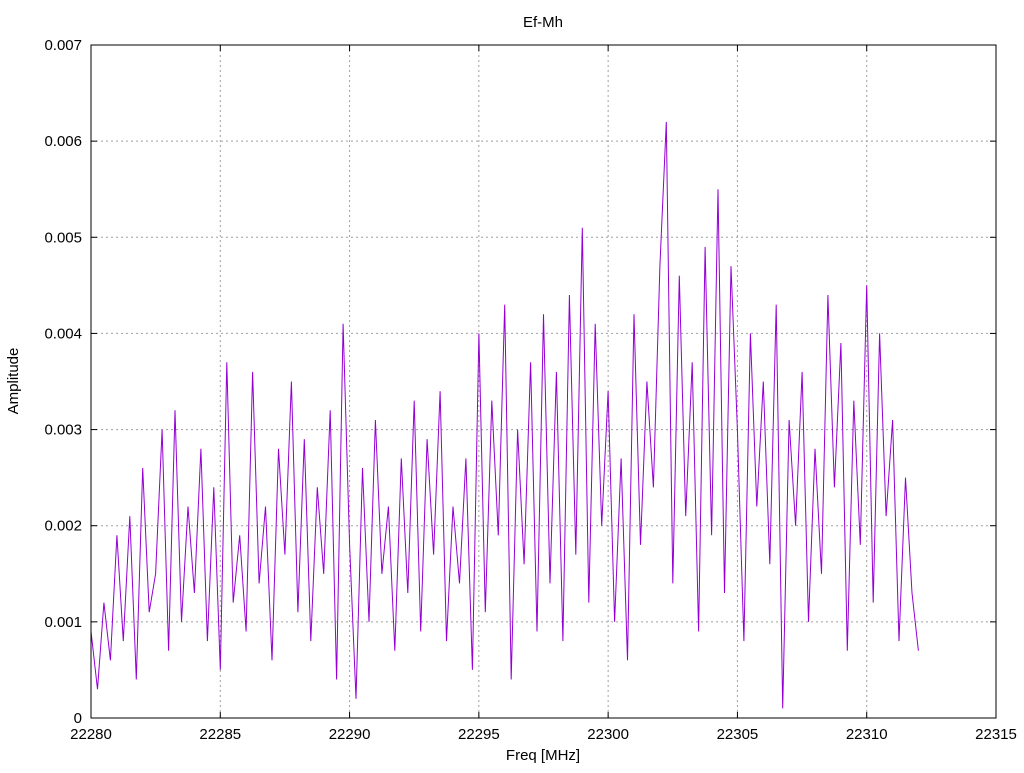 This screenshot has height=773, width=1024. I want to click on y-tick-label: 0.004, so click(63, 333).